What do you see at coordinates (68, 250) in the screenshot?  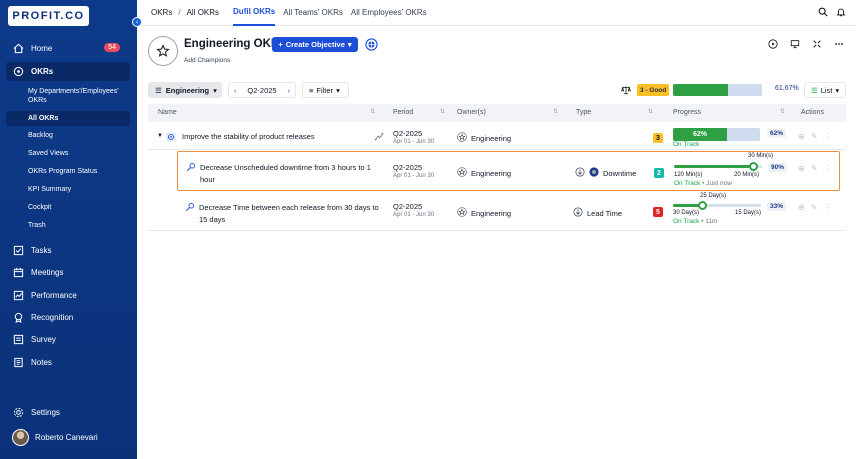 I see `sidebar-item-tasks: Tasks` at bounding box center [68, 250].